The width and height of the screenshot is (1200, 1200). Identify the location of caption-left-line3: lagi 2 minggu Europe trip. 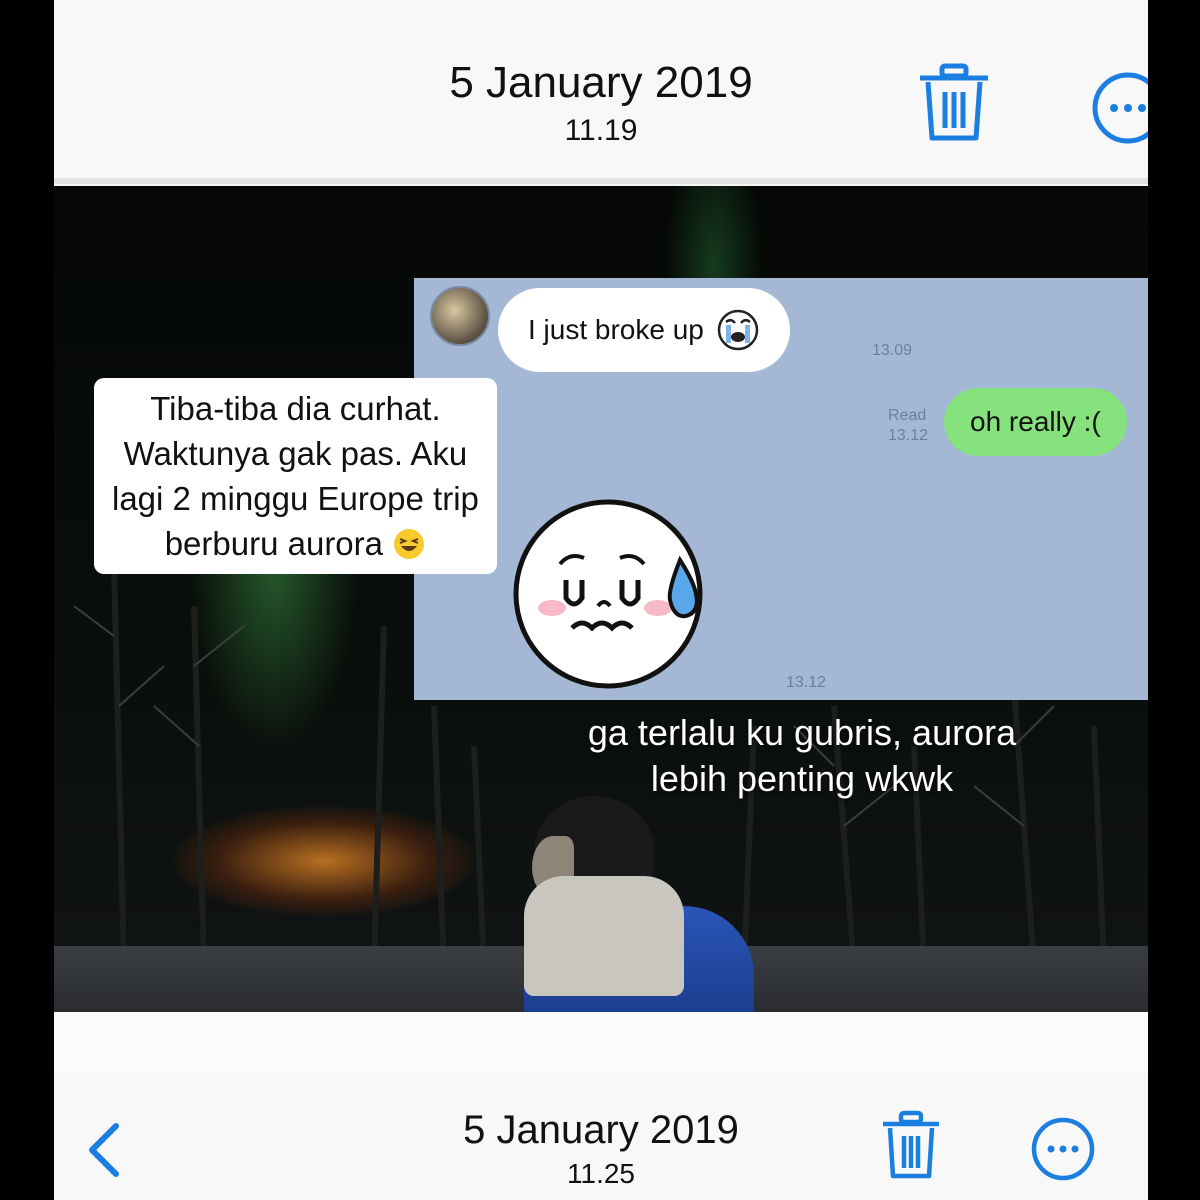
(295, 498).